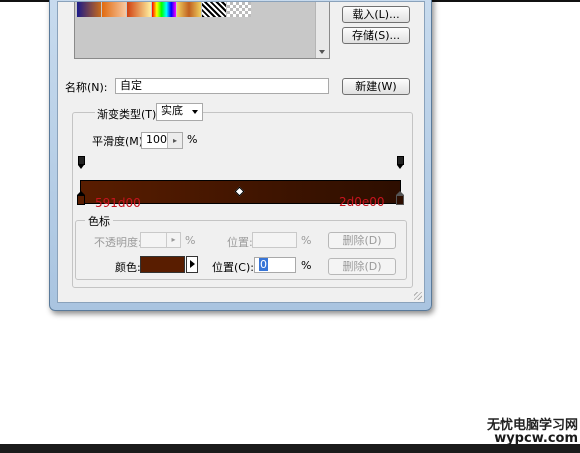  I want to click on gradient-type-select: 实底, so click(179, 112).